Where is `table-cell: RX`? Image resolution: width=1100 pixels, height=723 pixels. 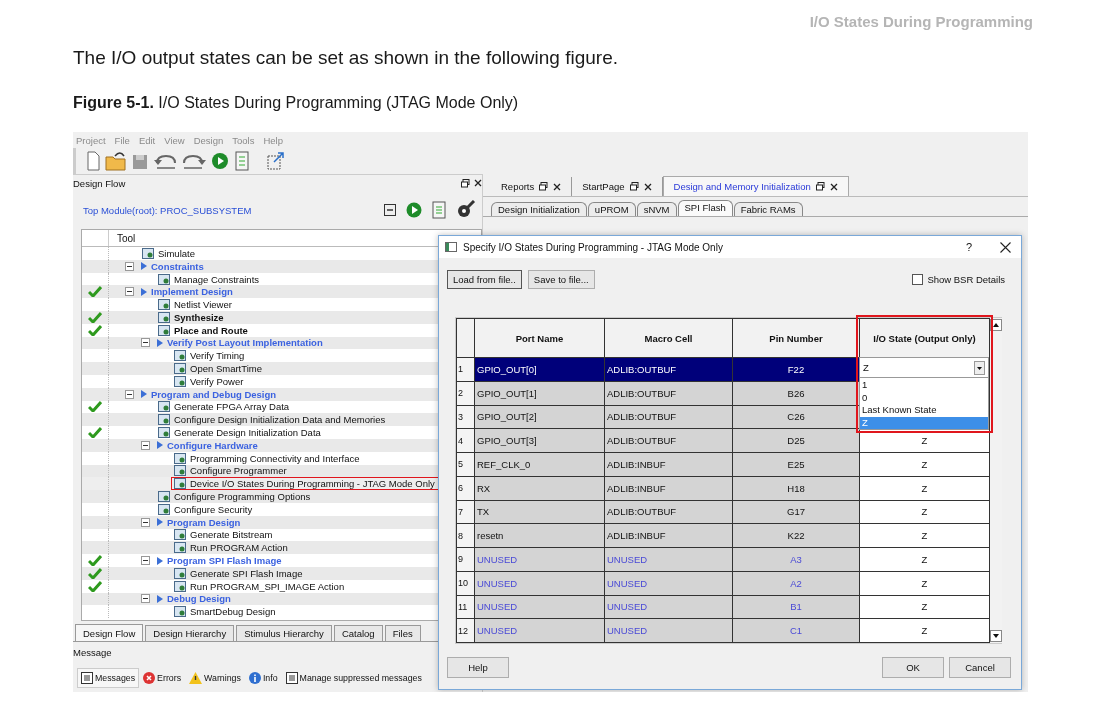
table-cell: RX is located at coordinates (539, 488).